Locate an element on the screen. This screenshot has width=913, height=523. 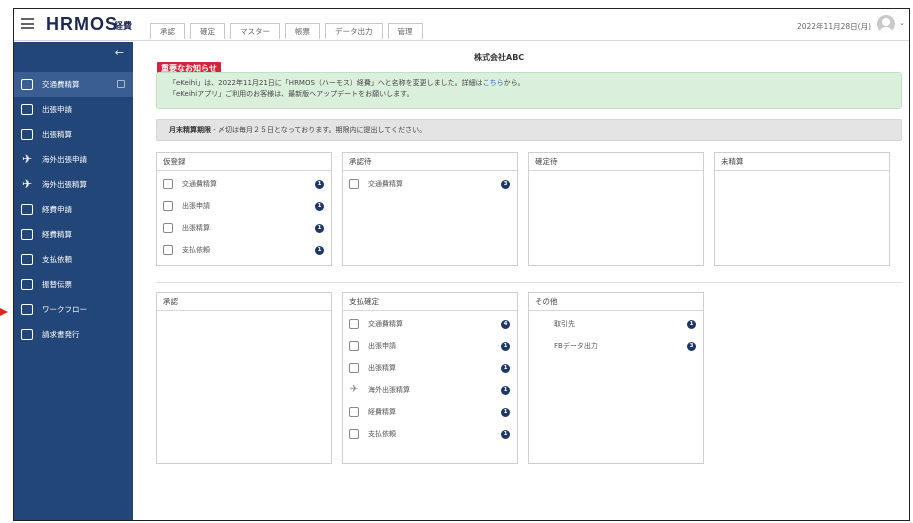
section-divider is located at coordinates (529, 282).